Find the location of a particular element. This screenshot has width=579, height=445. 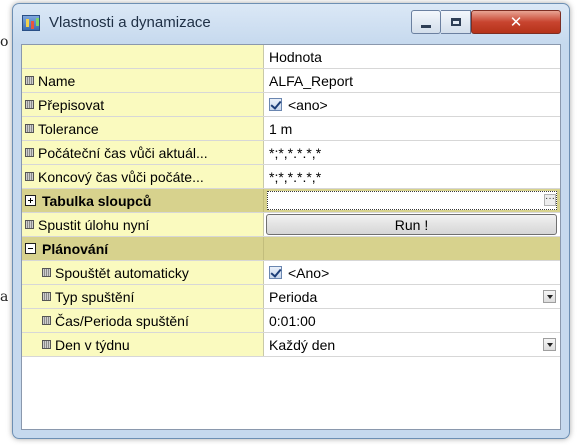

property-label: Čas/Perioda spuštění is located at coordinates (122, 320).